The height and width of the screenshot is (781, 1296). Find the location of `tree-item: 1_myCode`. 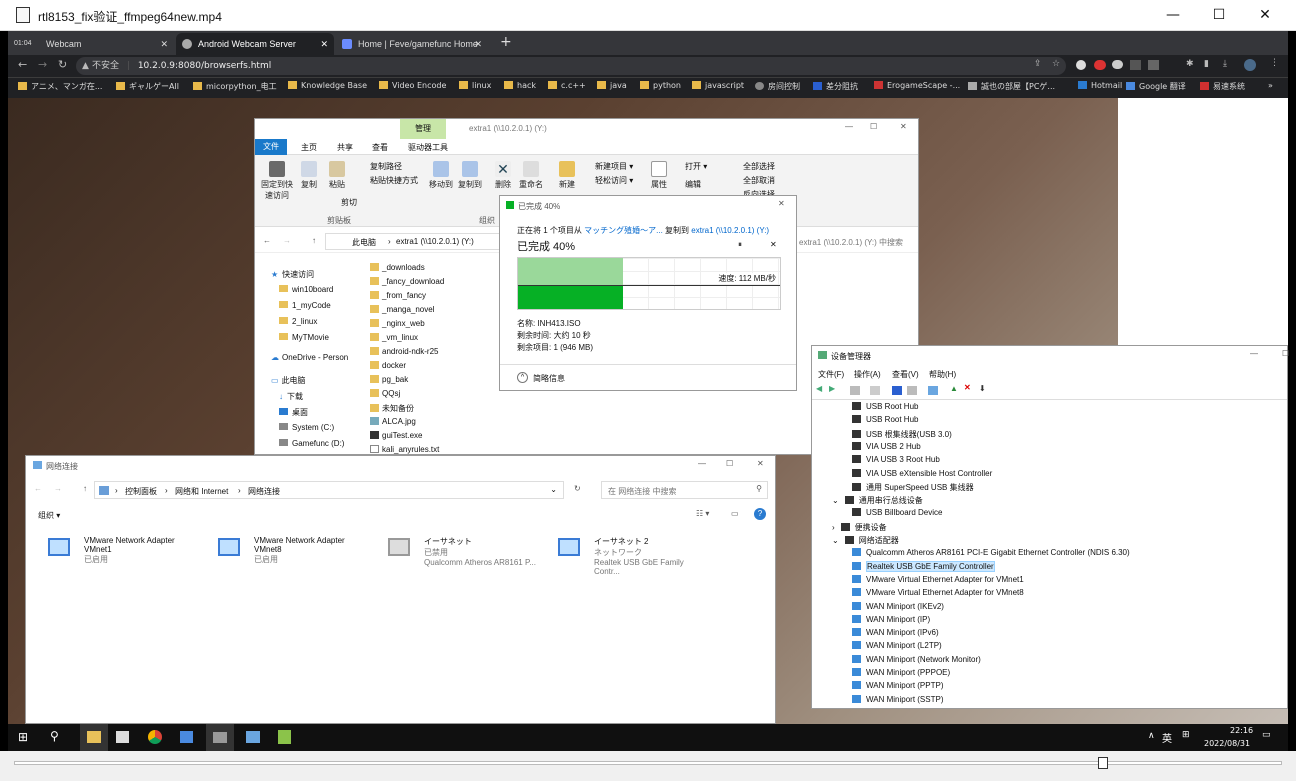

tree-item: 1_myCode is located at coordinates (305, 305).